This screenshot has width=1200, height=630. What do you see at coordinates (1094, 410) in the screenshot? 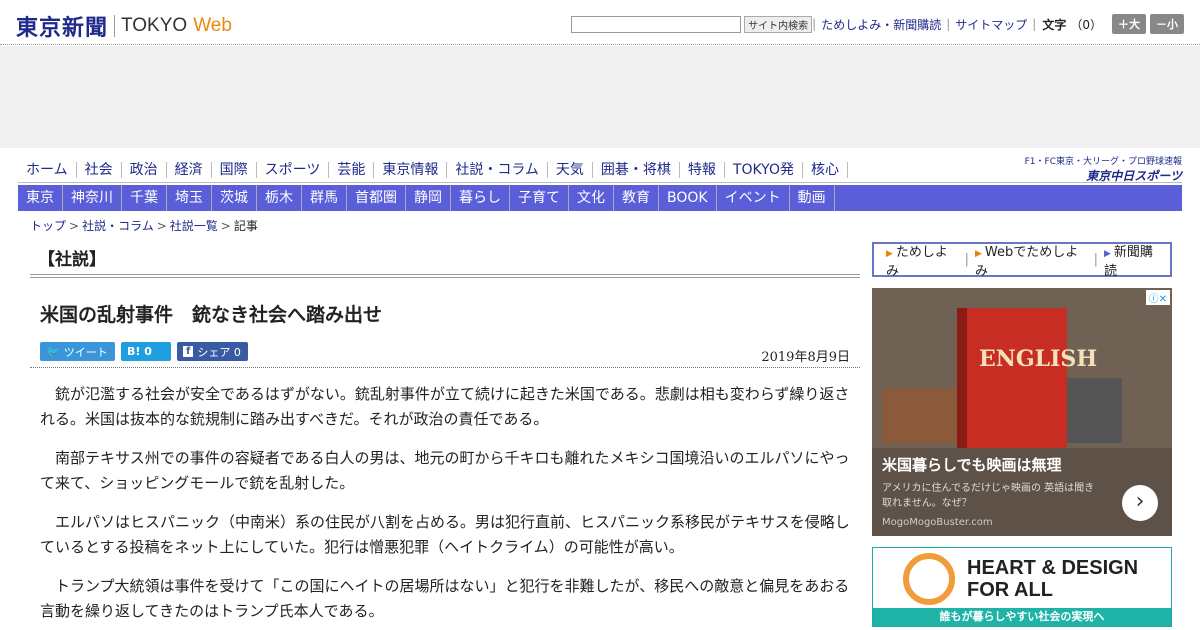
I see `pen-cup-image` at bounding box center [1094, 410].